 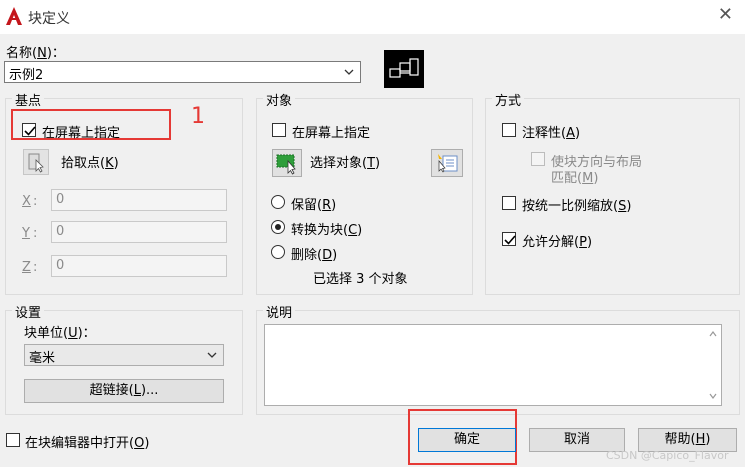 I want to click on allow-exploding-label: 允许分解(P), so click(x=557, y=242).